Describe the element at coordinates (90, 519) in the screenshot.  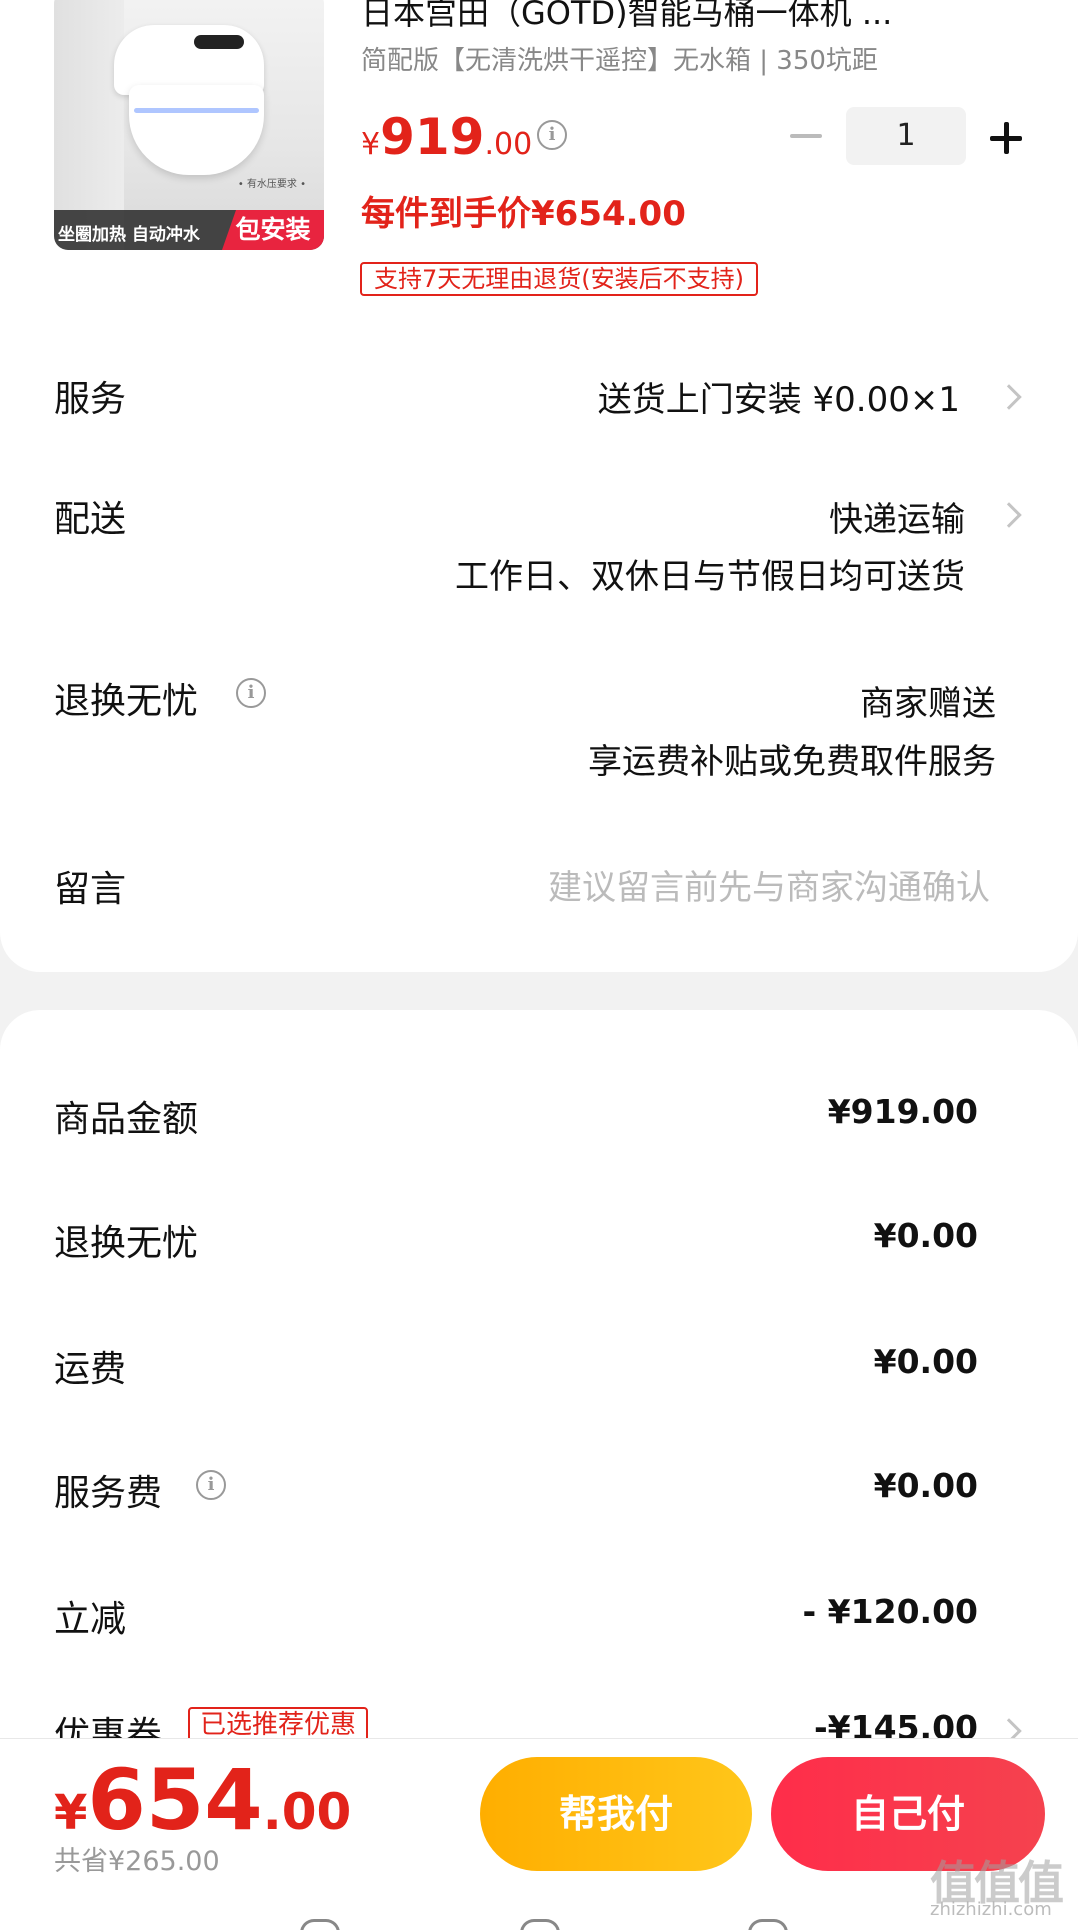
I see `delivery-label: 配送` at that location.